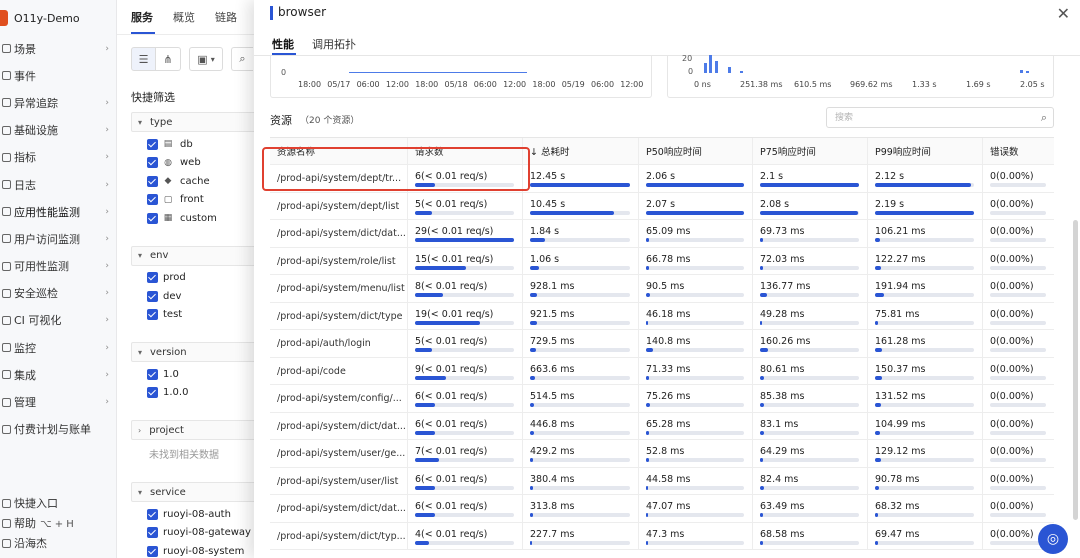 Image resolution: width=1080 pixels, height=558 pixels. I want to click on filter-group-header: ▾ version, so click(194, 352).